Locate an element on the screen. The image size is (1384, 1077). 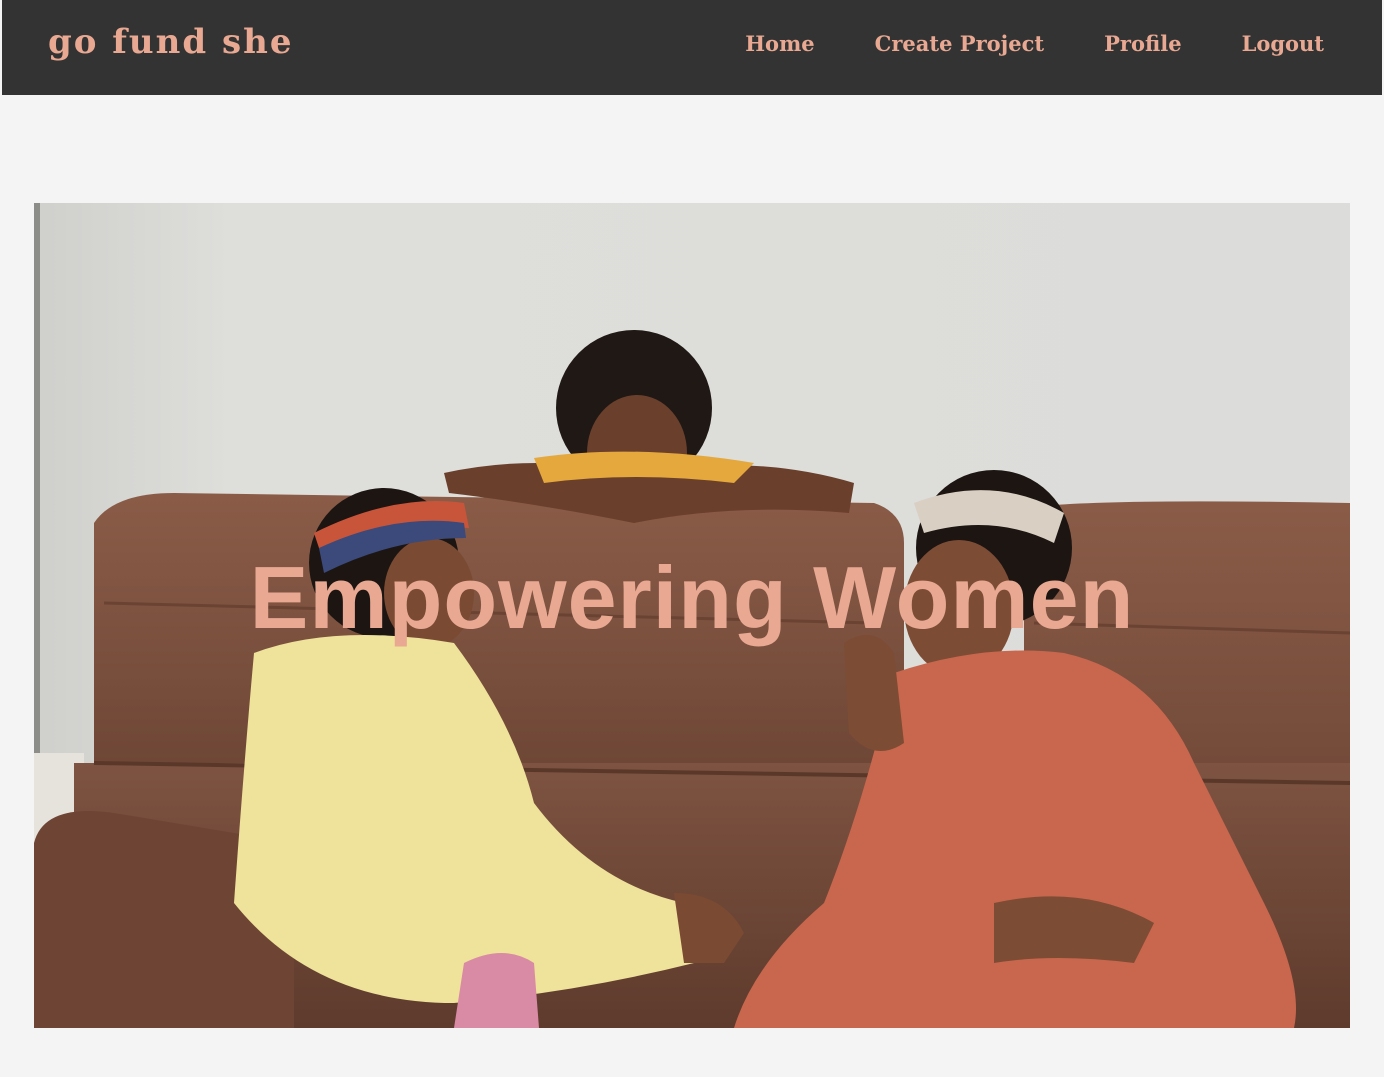
hero-title: Empowering Women is located at coordinates (692, 597).